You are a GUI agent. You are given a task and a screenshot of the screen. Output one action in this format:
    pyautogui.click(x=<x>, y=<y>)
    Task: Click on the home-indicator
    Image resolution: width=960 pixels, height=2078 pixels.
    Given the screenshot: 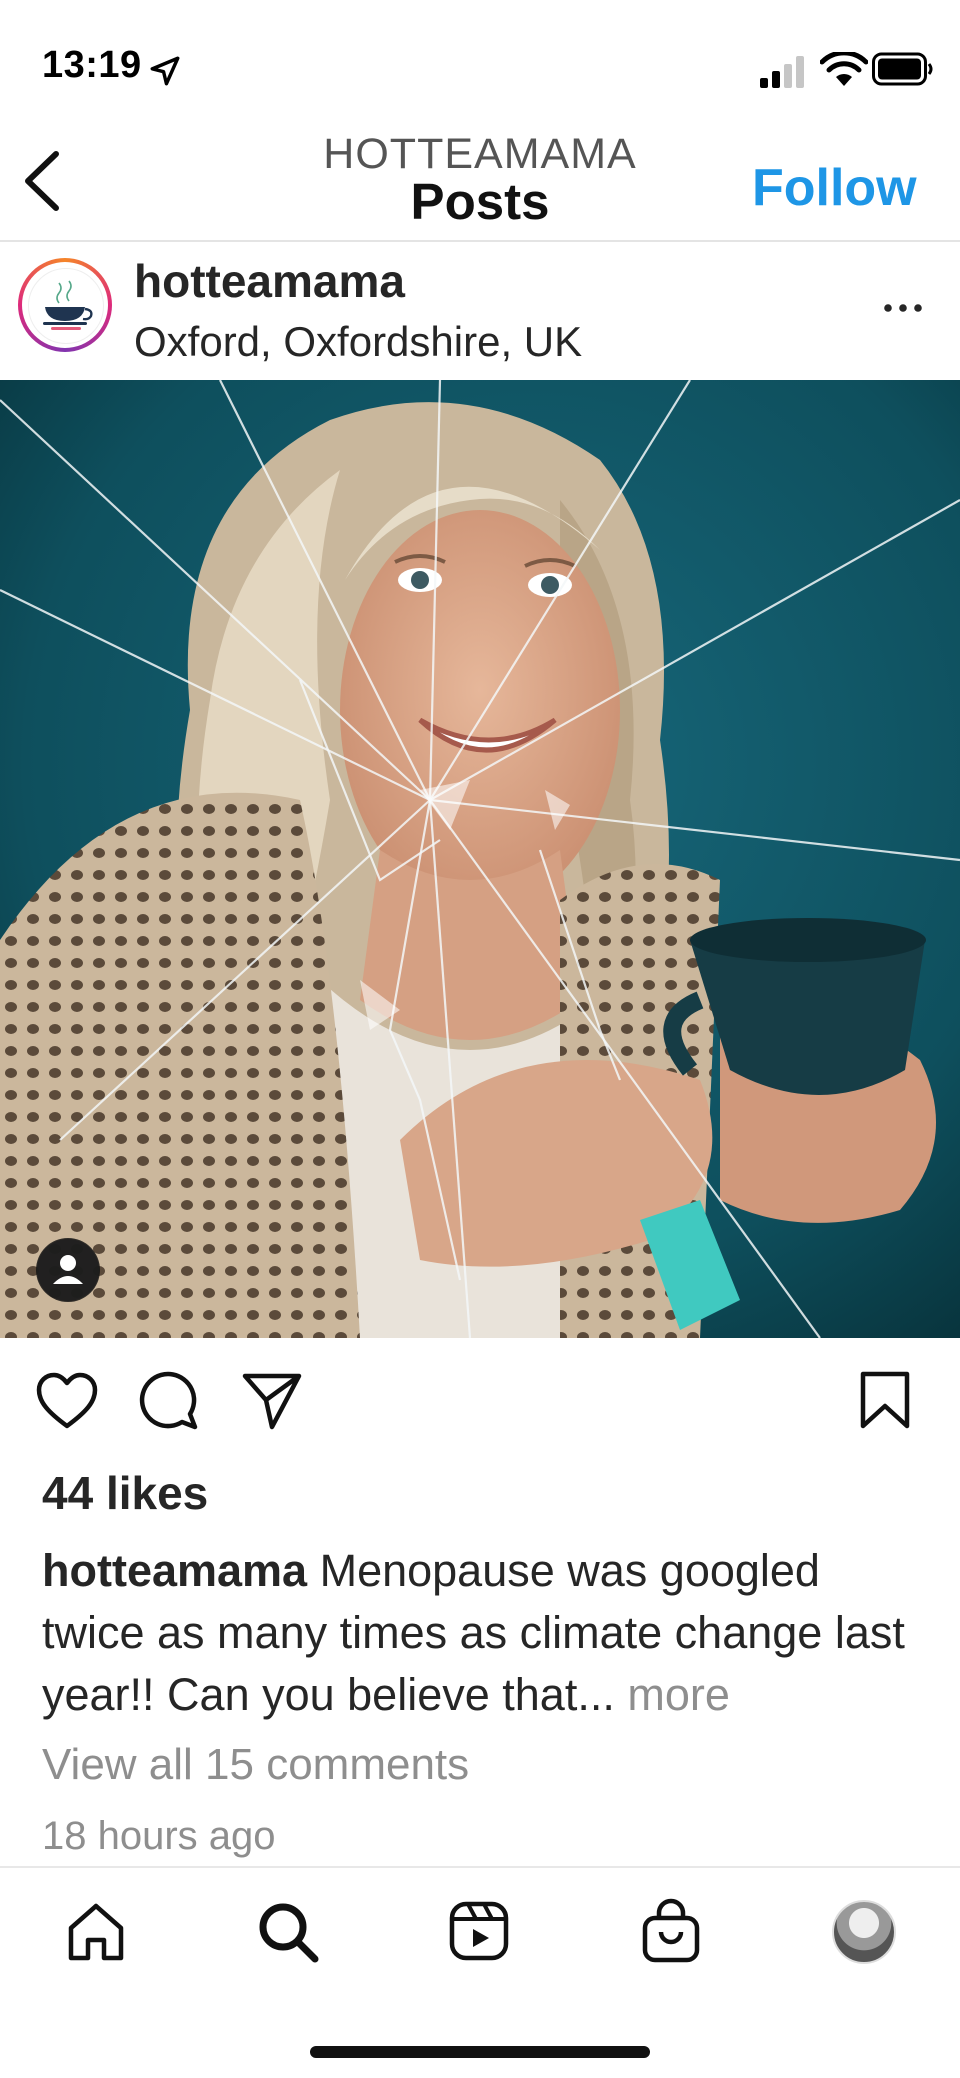 What is the action you would take?
    pyautogui.click(x=480, y=2052)
    